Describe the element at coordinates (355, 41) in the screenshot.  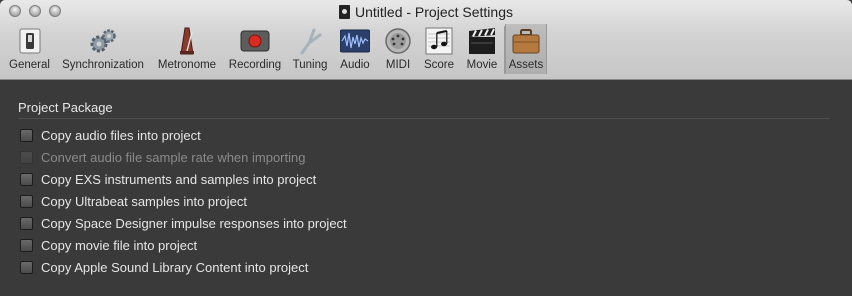
I see `audio-waveform-icon` at that location.